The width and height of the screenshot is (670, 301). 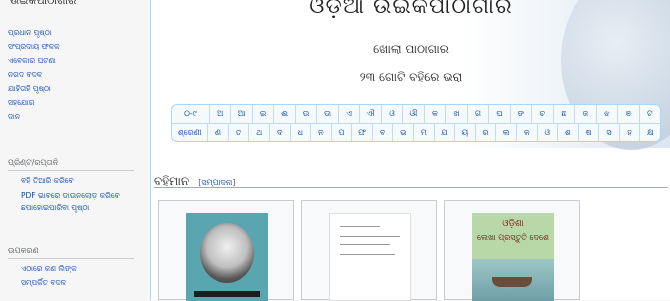 What do you see at coordinates (258, 132) in the screenshot?
I see `alphabet-link: ଥ` at bounding box center [258, 132].